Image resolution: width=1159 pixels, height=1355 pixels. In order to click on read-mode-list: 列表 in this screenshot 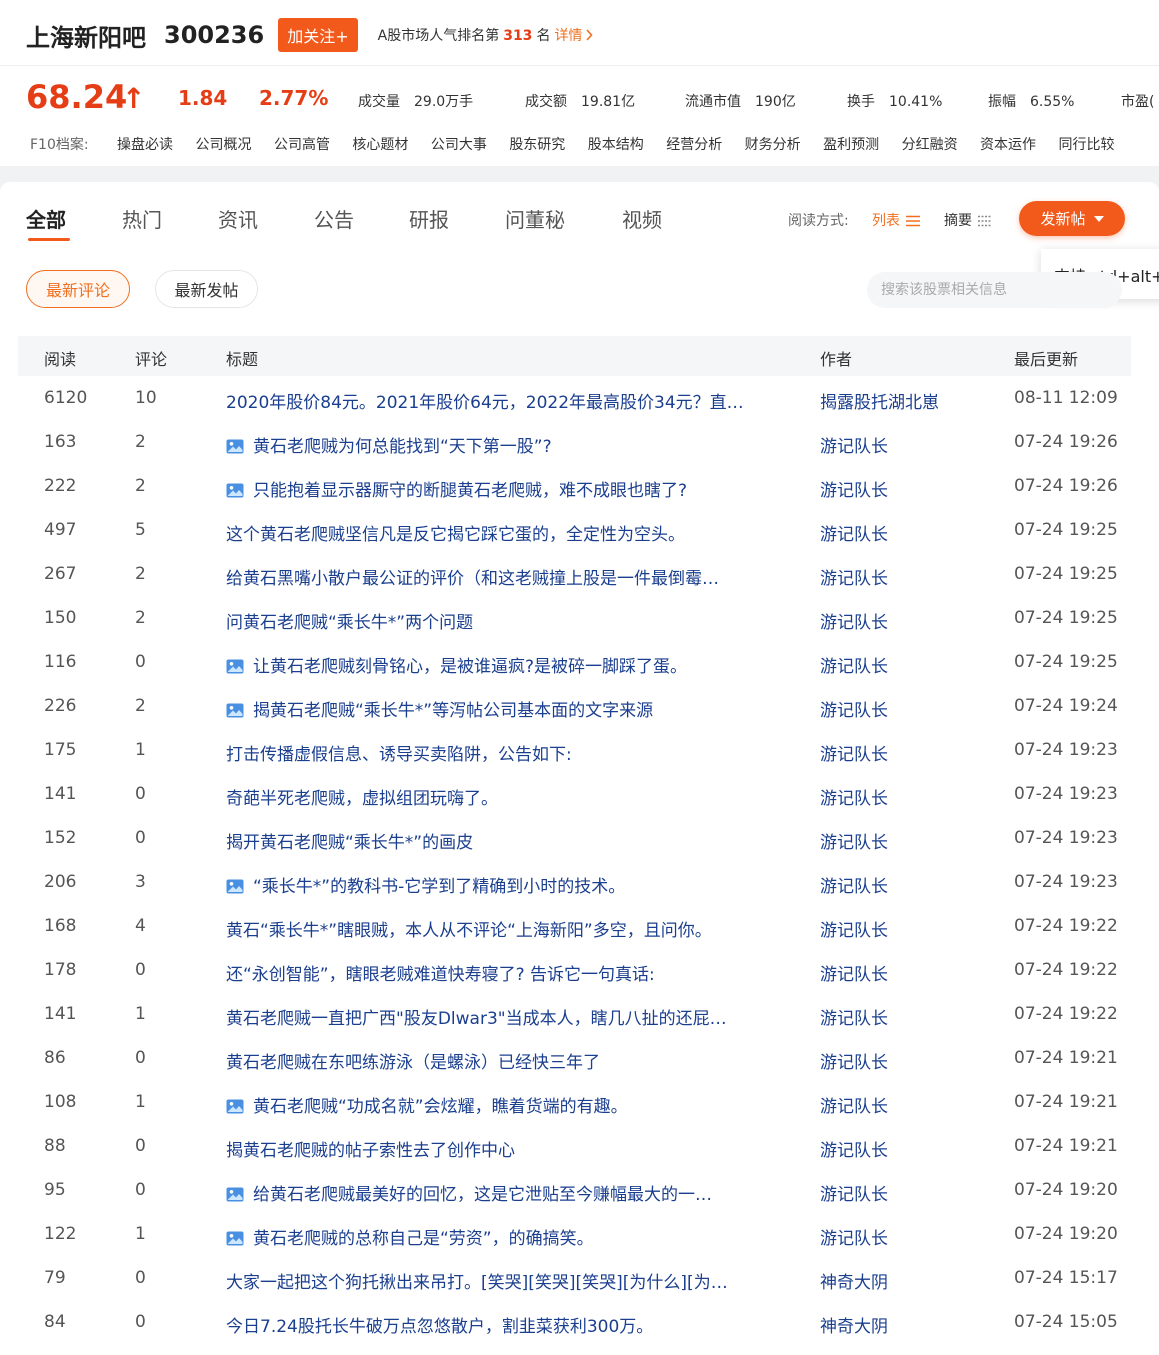, I will do `click(896, 220)`.